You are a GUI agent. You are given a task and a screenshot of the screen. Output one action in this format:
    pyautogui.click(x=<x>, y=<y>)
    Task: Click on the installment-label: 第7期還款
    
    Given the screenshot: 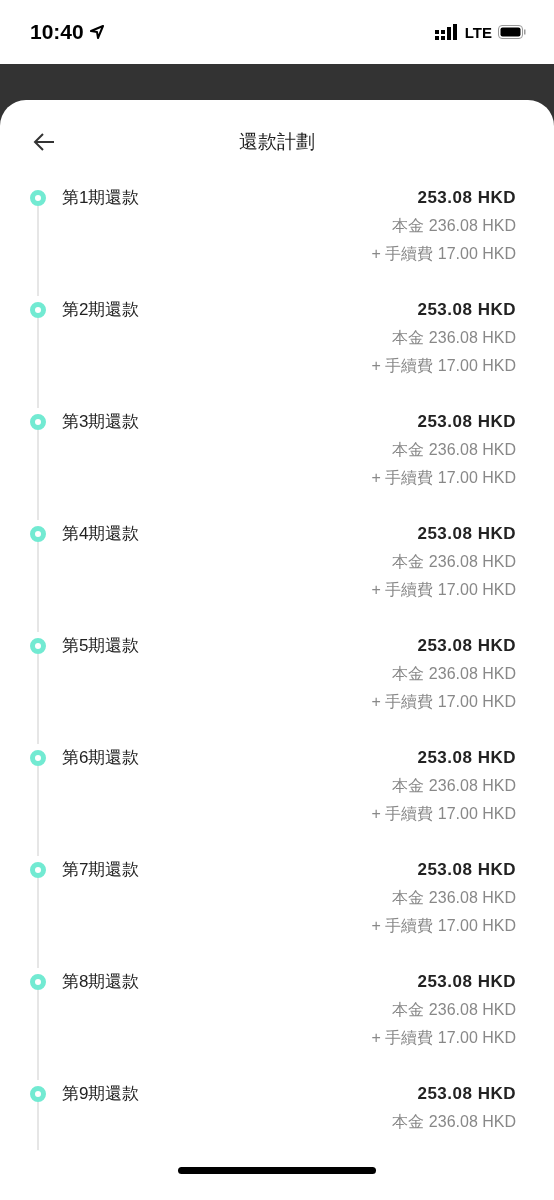 What is the action you would take?
    pyautogui.click(x=101, y=870)
    